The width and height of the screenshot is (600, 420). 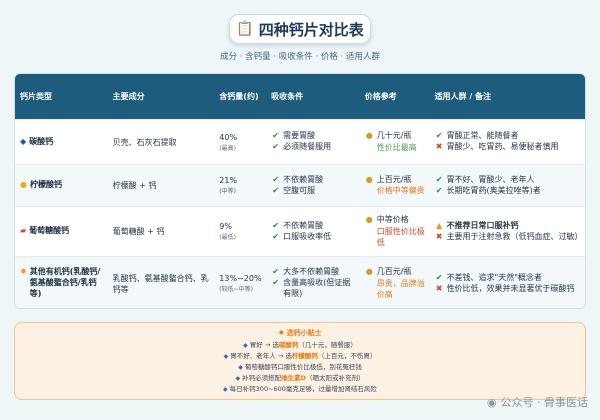 What do you see at coordinates (494, 277) in the screenshot?
I see `note-item: 不差钱、追求"天然"概念者` at bounding box center [494, 277].